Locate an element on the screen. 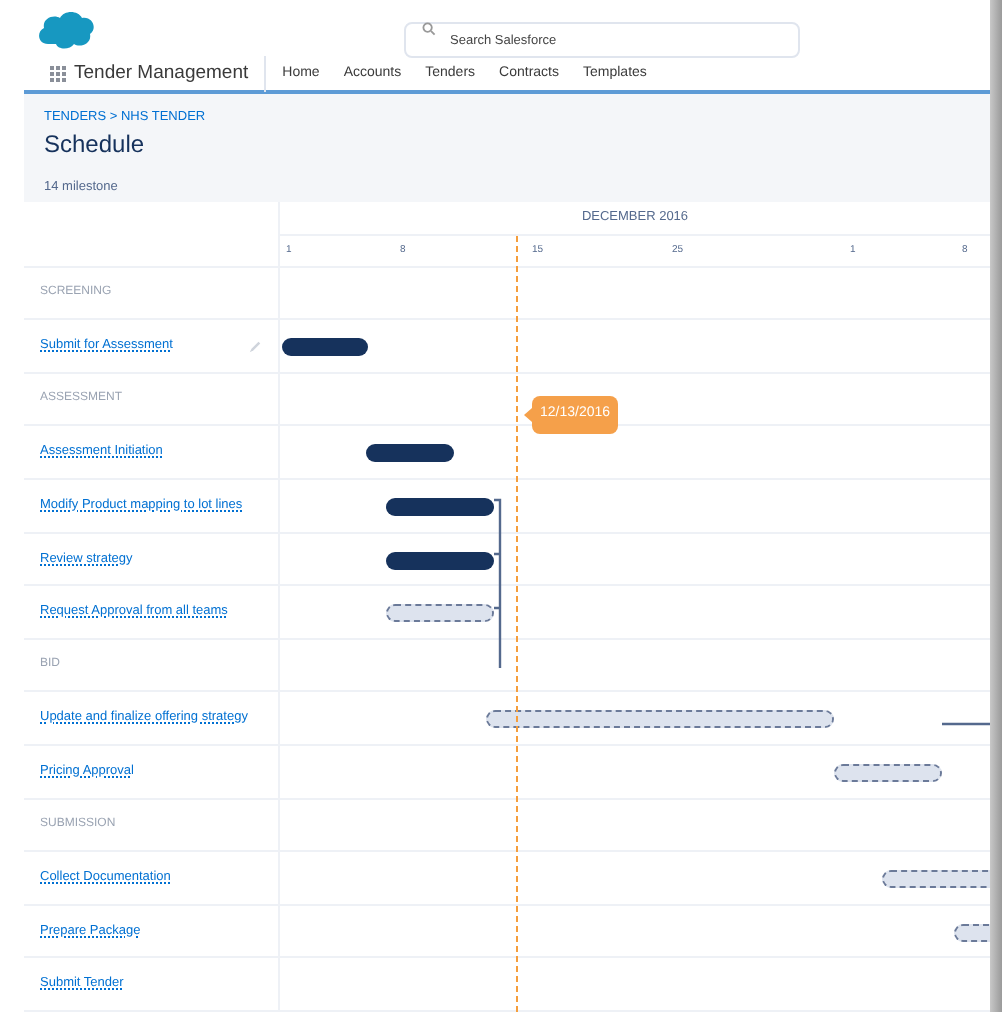 The height and width of the screenshot is (1012, 1002). tooltip-pointer-icon is located at coordinates (528, 414).